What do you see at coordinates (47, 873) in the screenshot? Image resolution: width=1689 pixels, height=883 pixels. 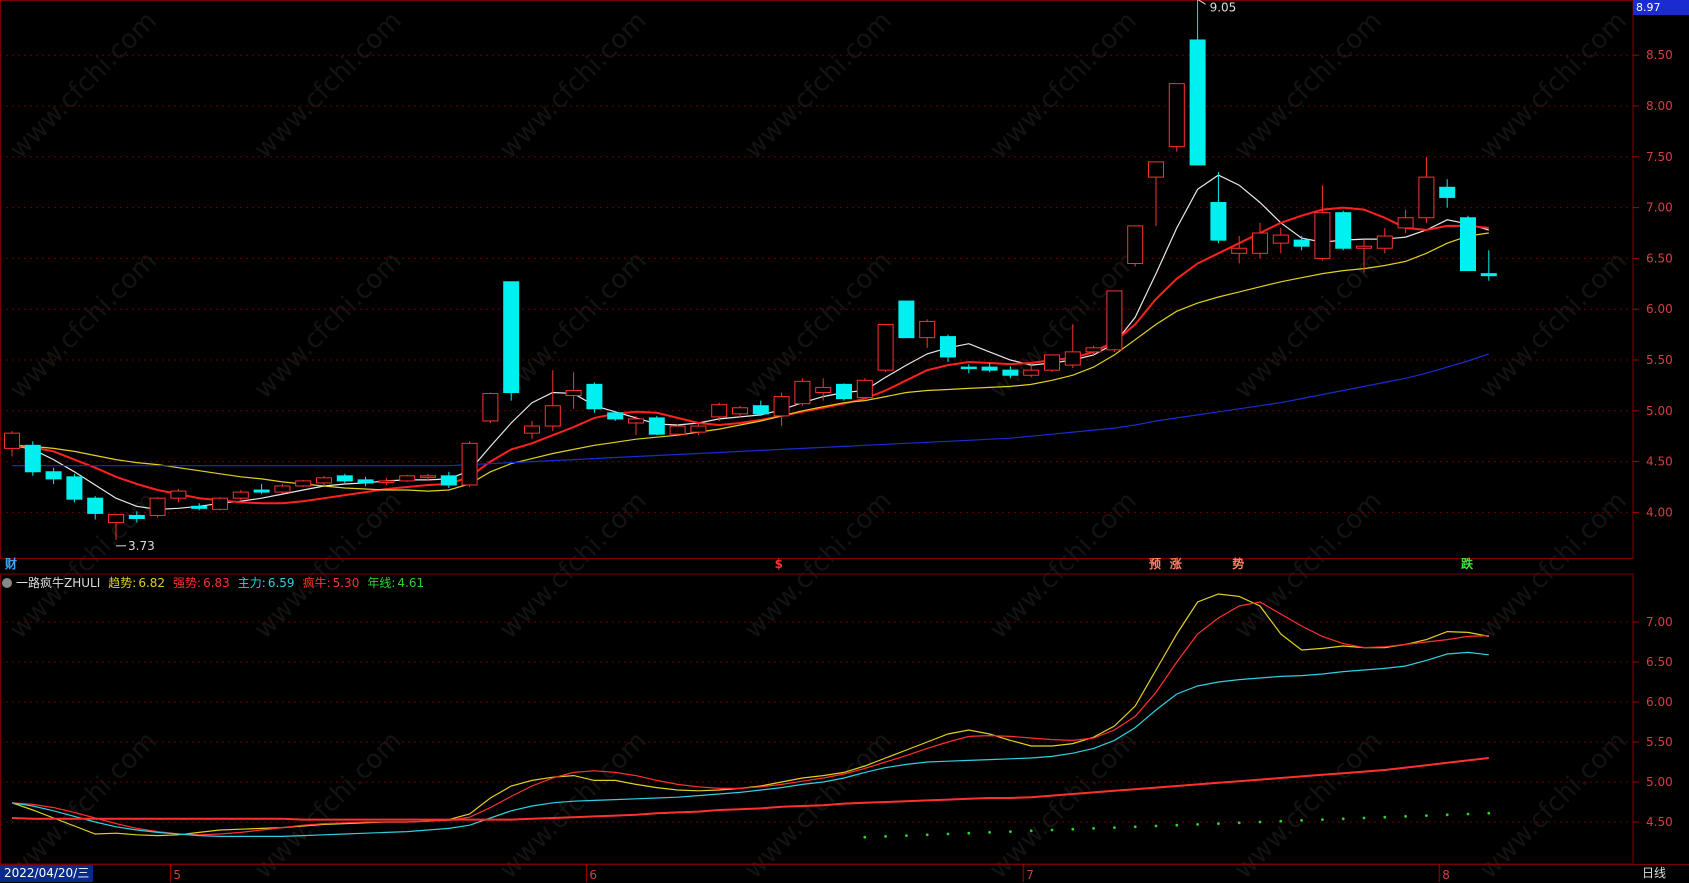 I see `current-date: 2022/04/20/三` at bounding box center [47, 873].